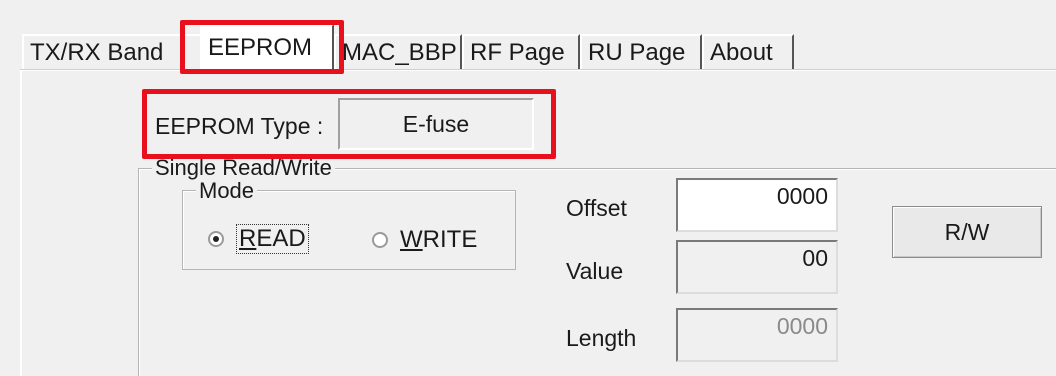  Describe the element at coordinates (243, 168) in the screenshot. I see `single-read-write-title: Single Read/Write` at that location.